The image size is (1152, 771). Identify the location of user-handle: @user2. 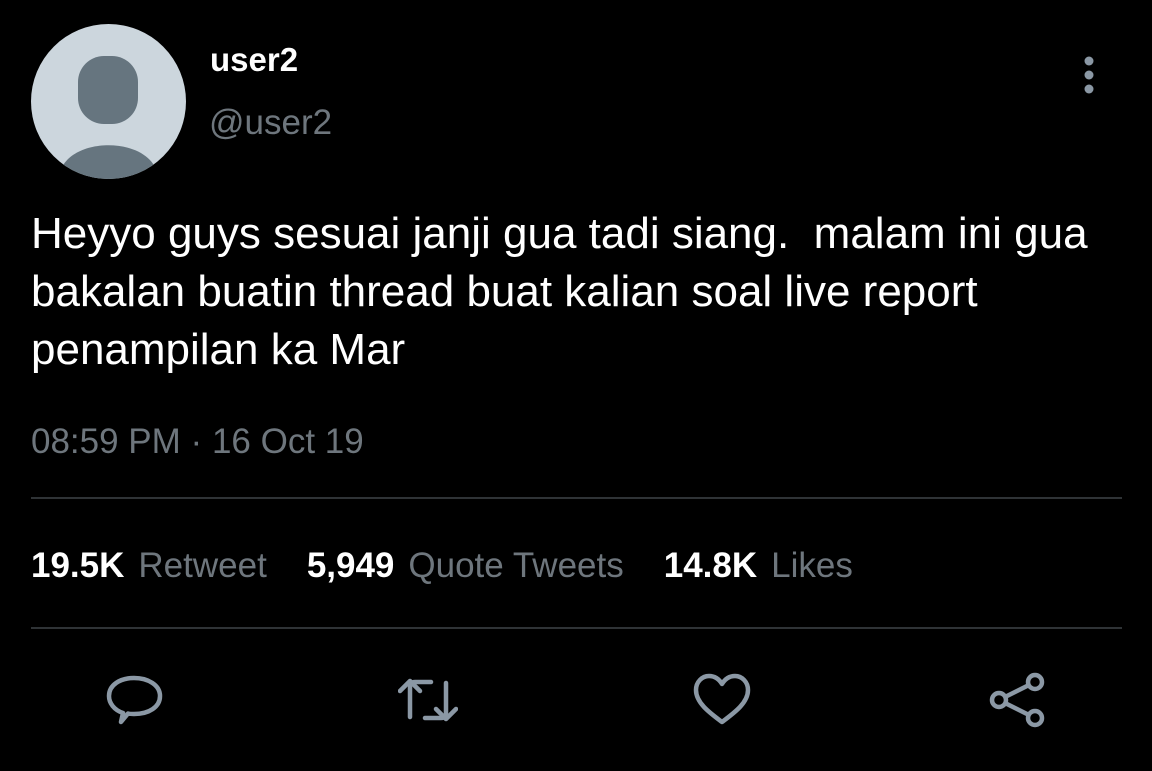
(270, 123).